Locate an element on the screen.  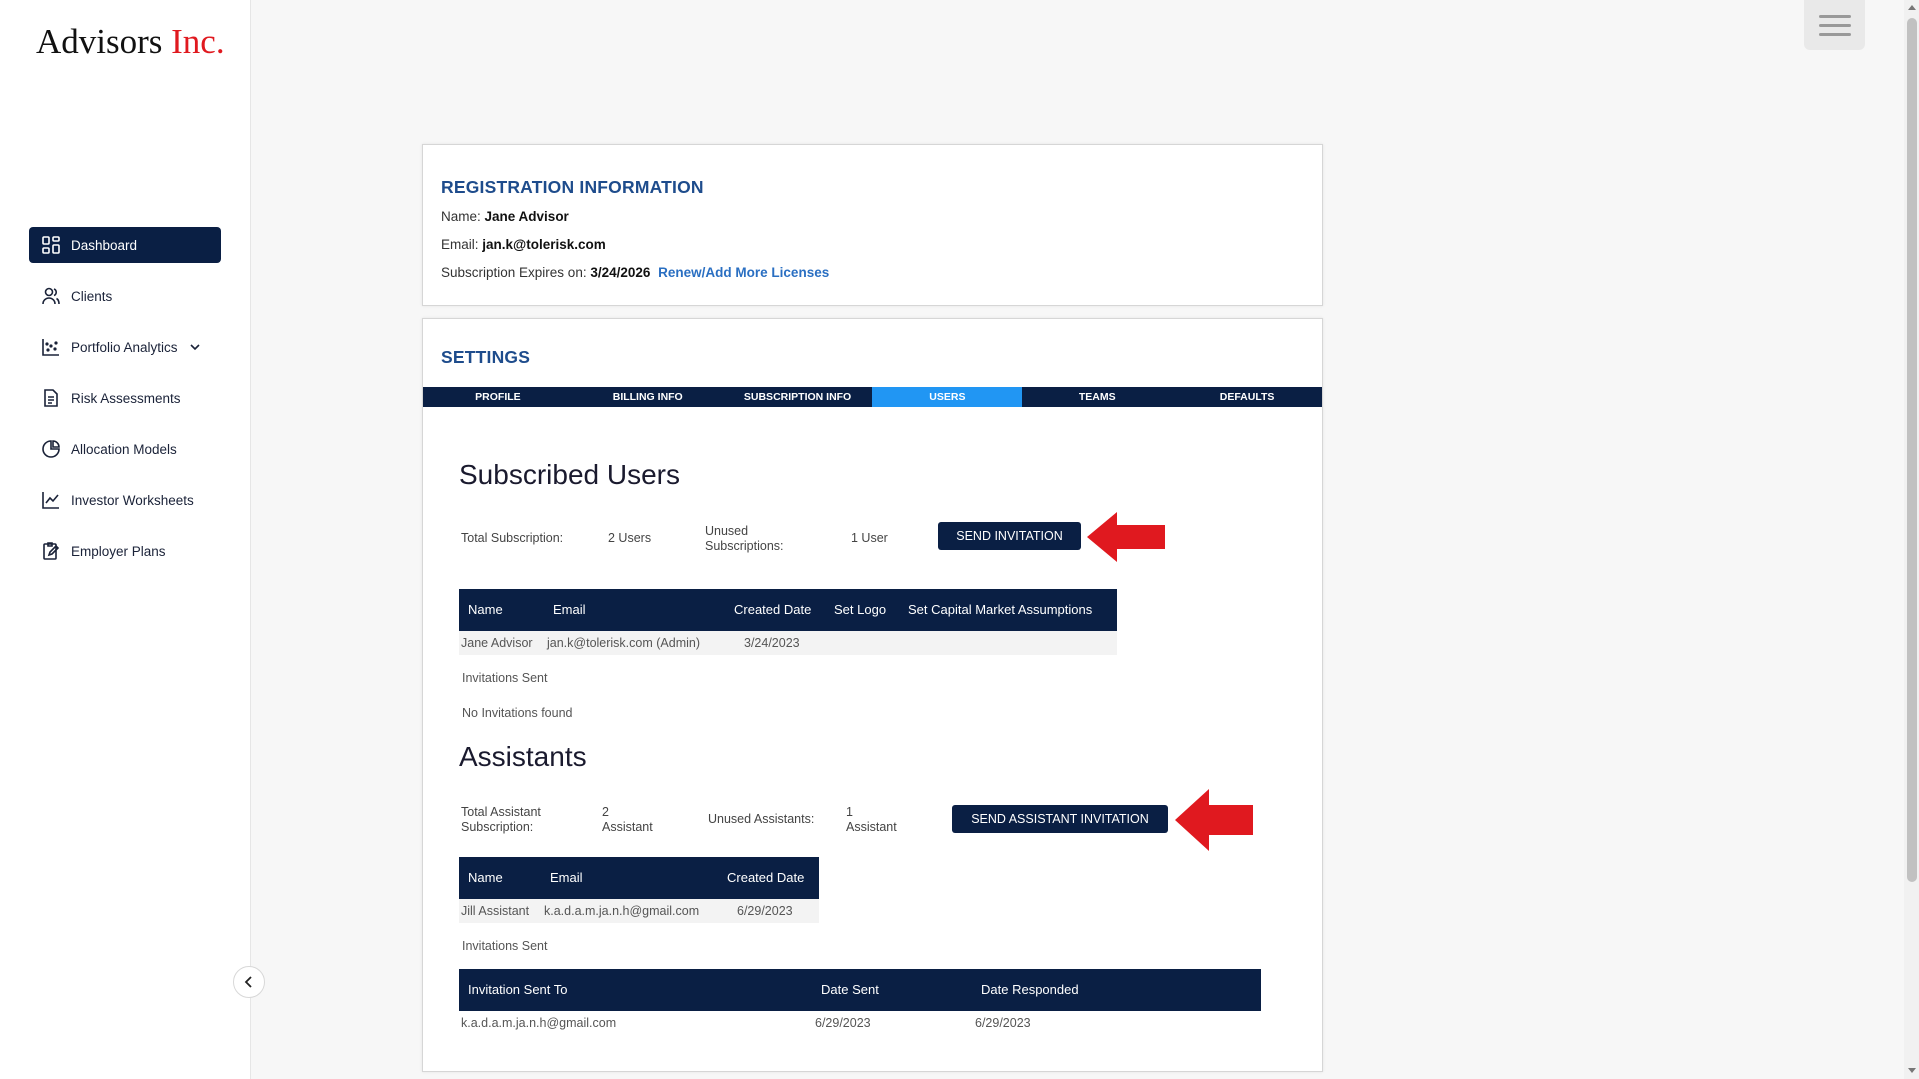
page-scrollbar is located at coordinates (1911, 539).